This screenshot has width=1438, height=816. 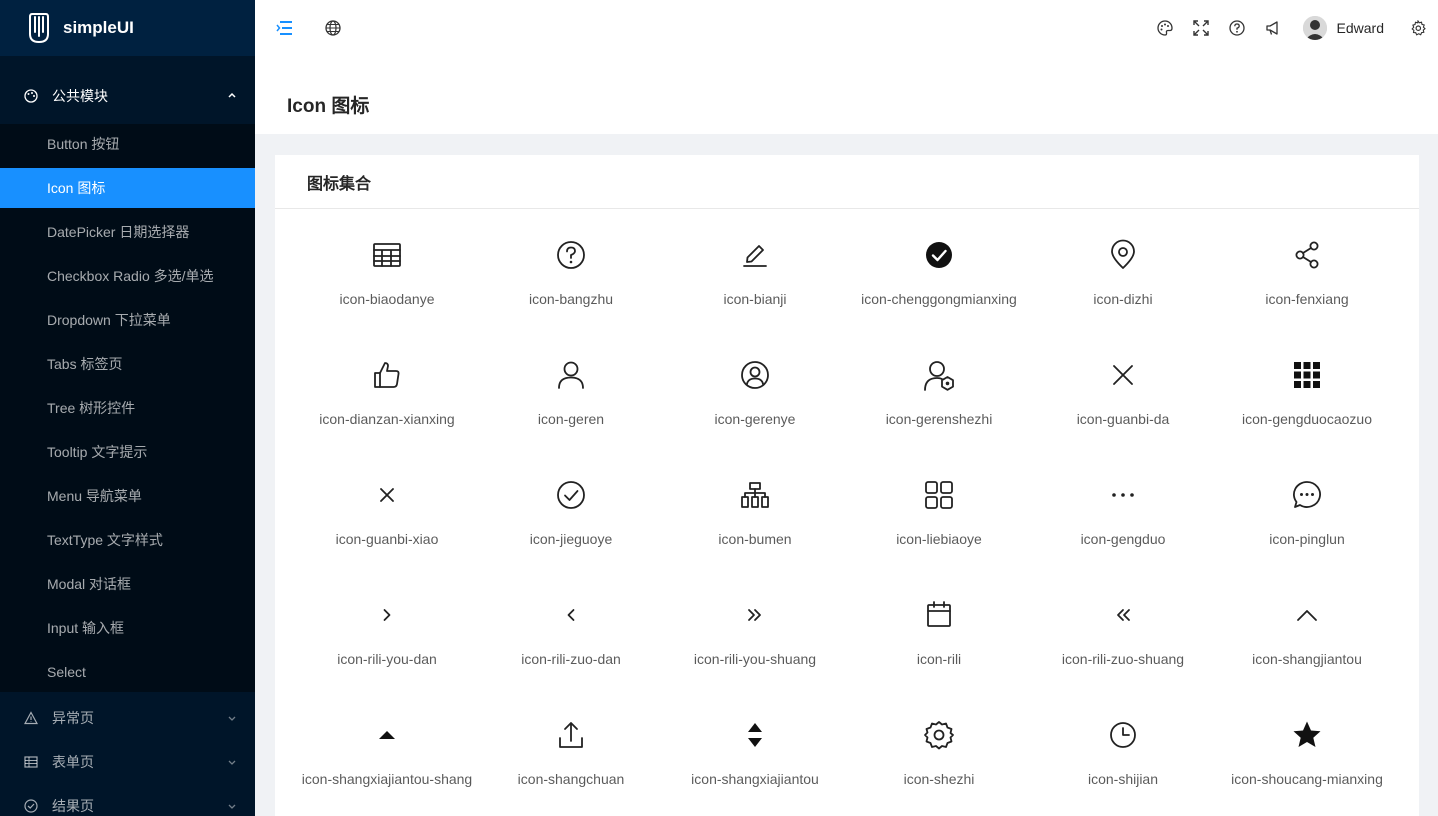 I want to click on icon-cell: icon-dianzan-xianxing, so click(x=387, y=419).